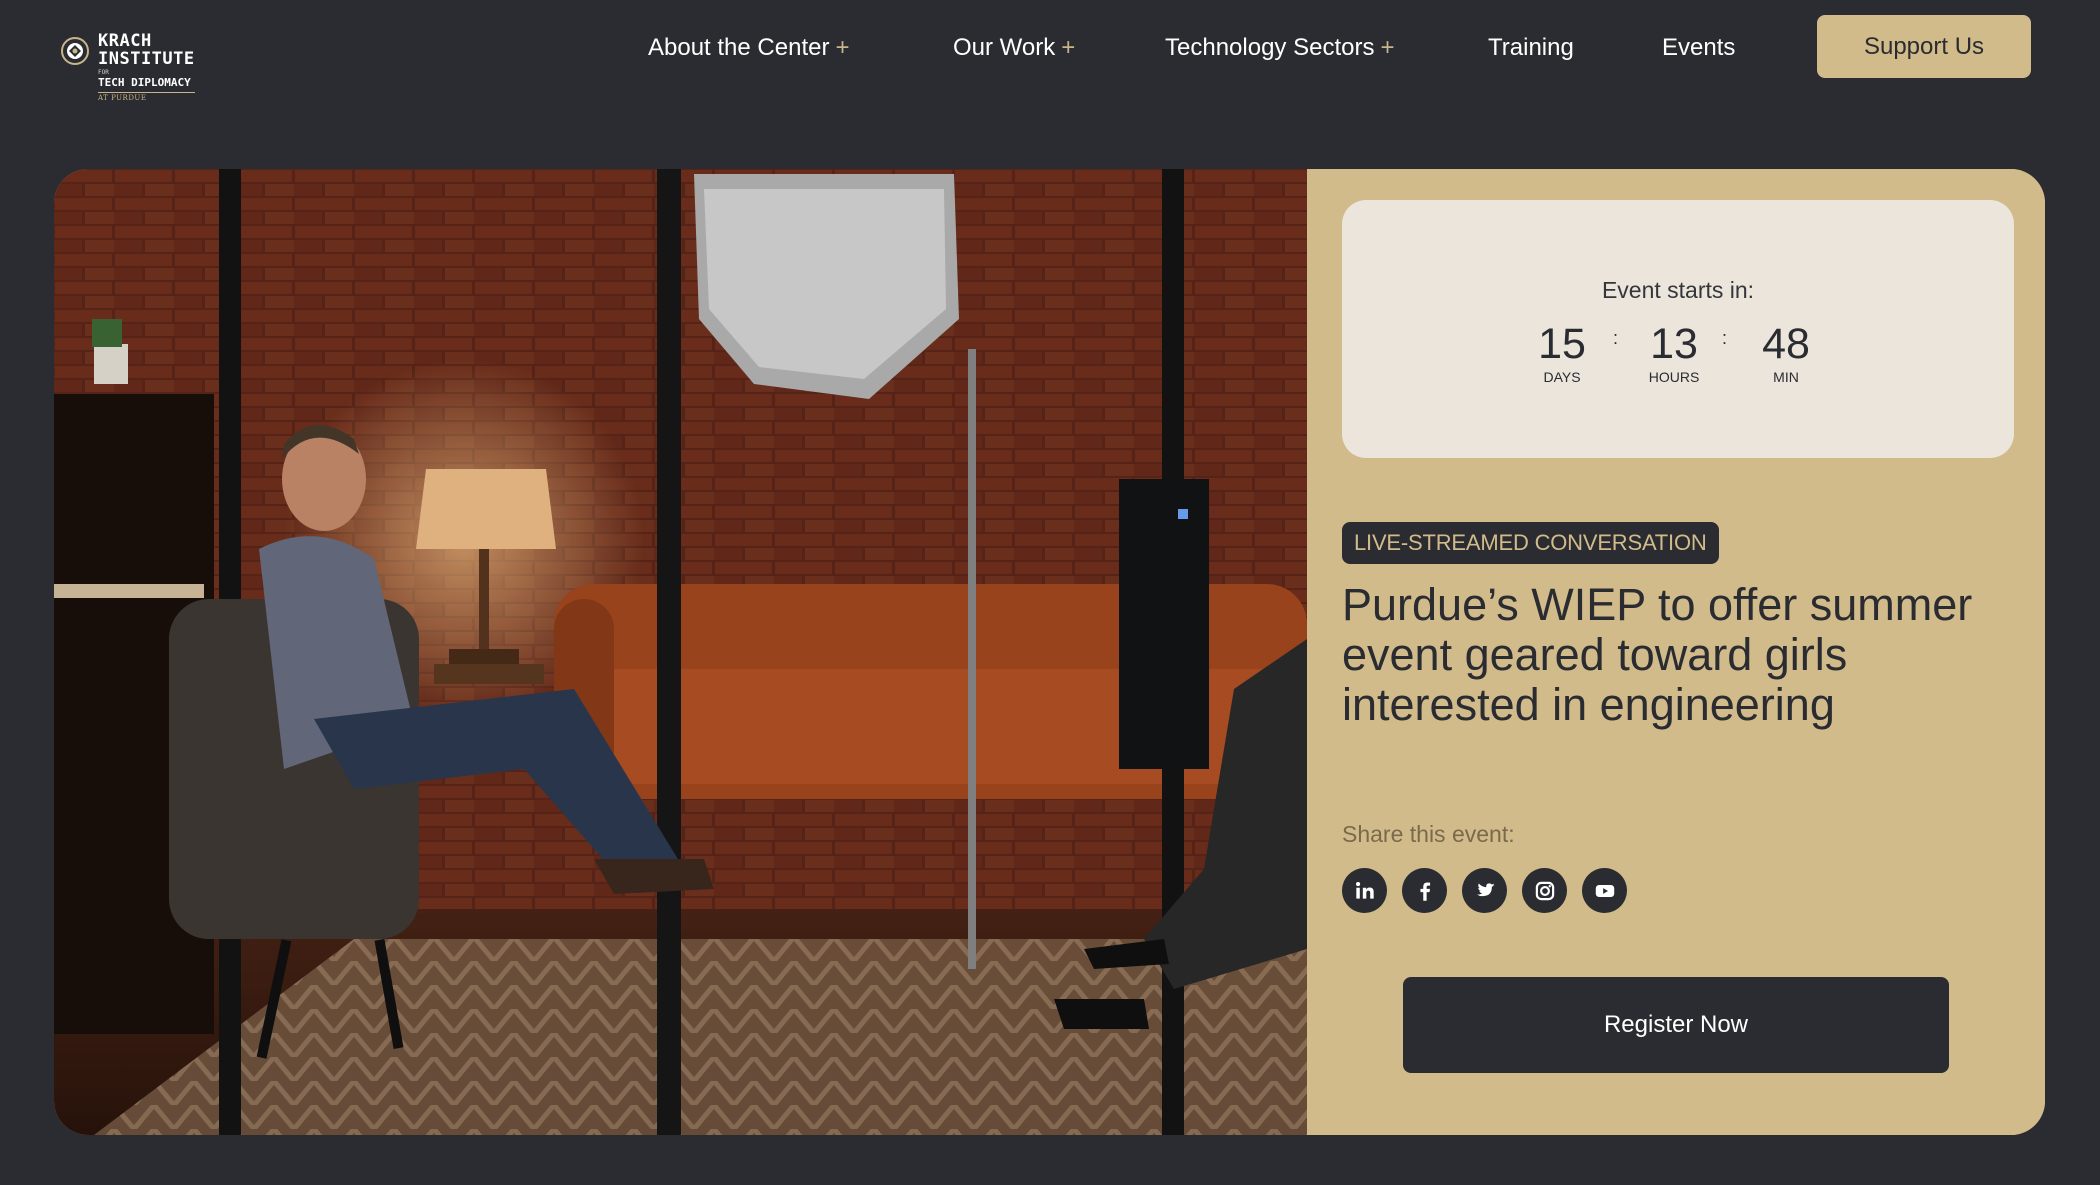 This screenshot has height=1185, width=2100. I want to click on register-now-button: Register Now, so click(1676, 1025).